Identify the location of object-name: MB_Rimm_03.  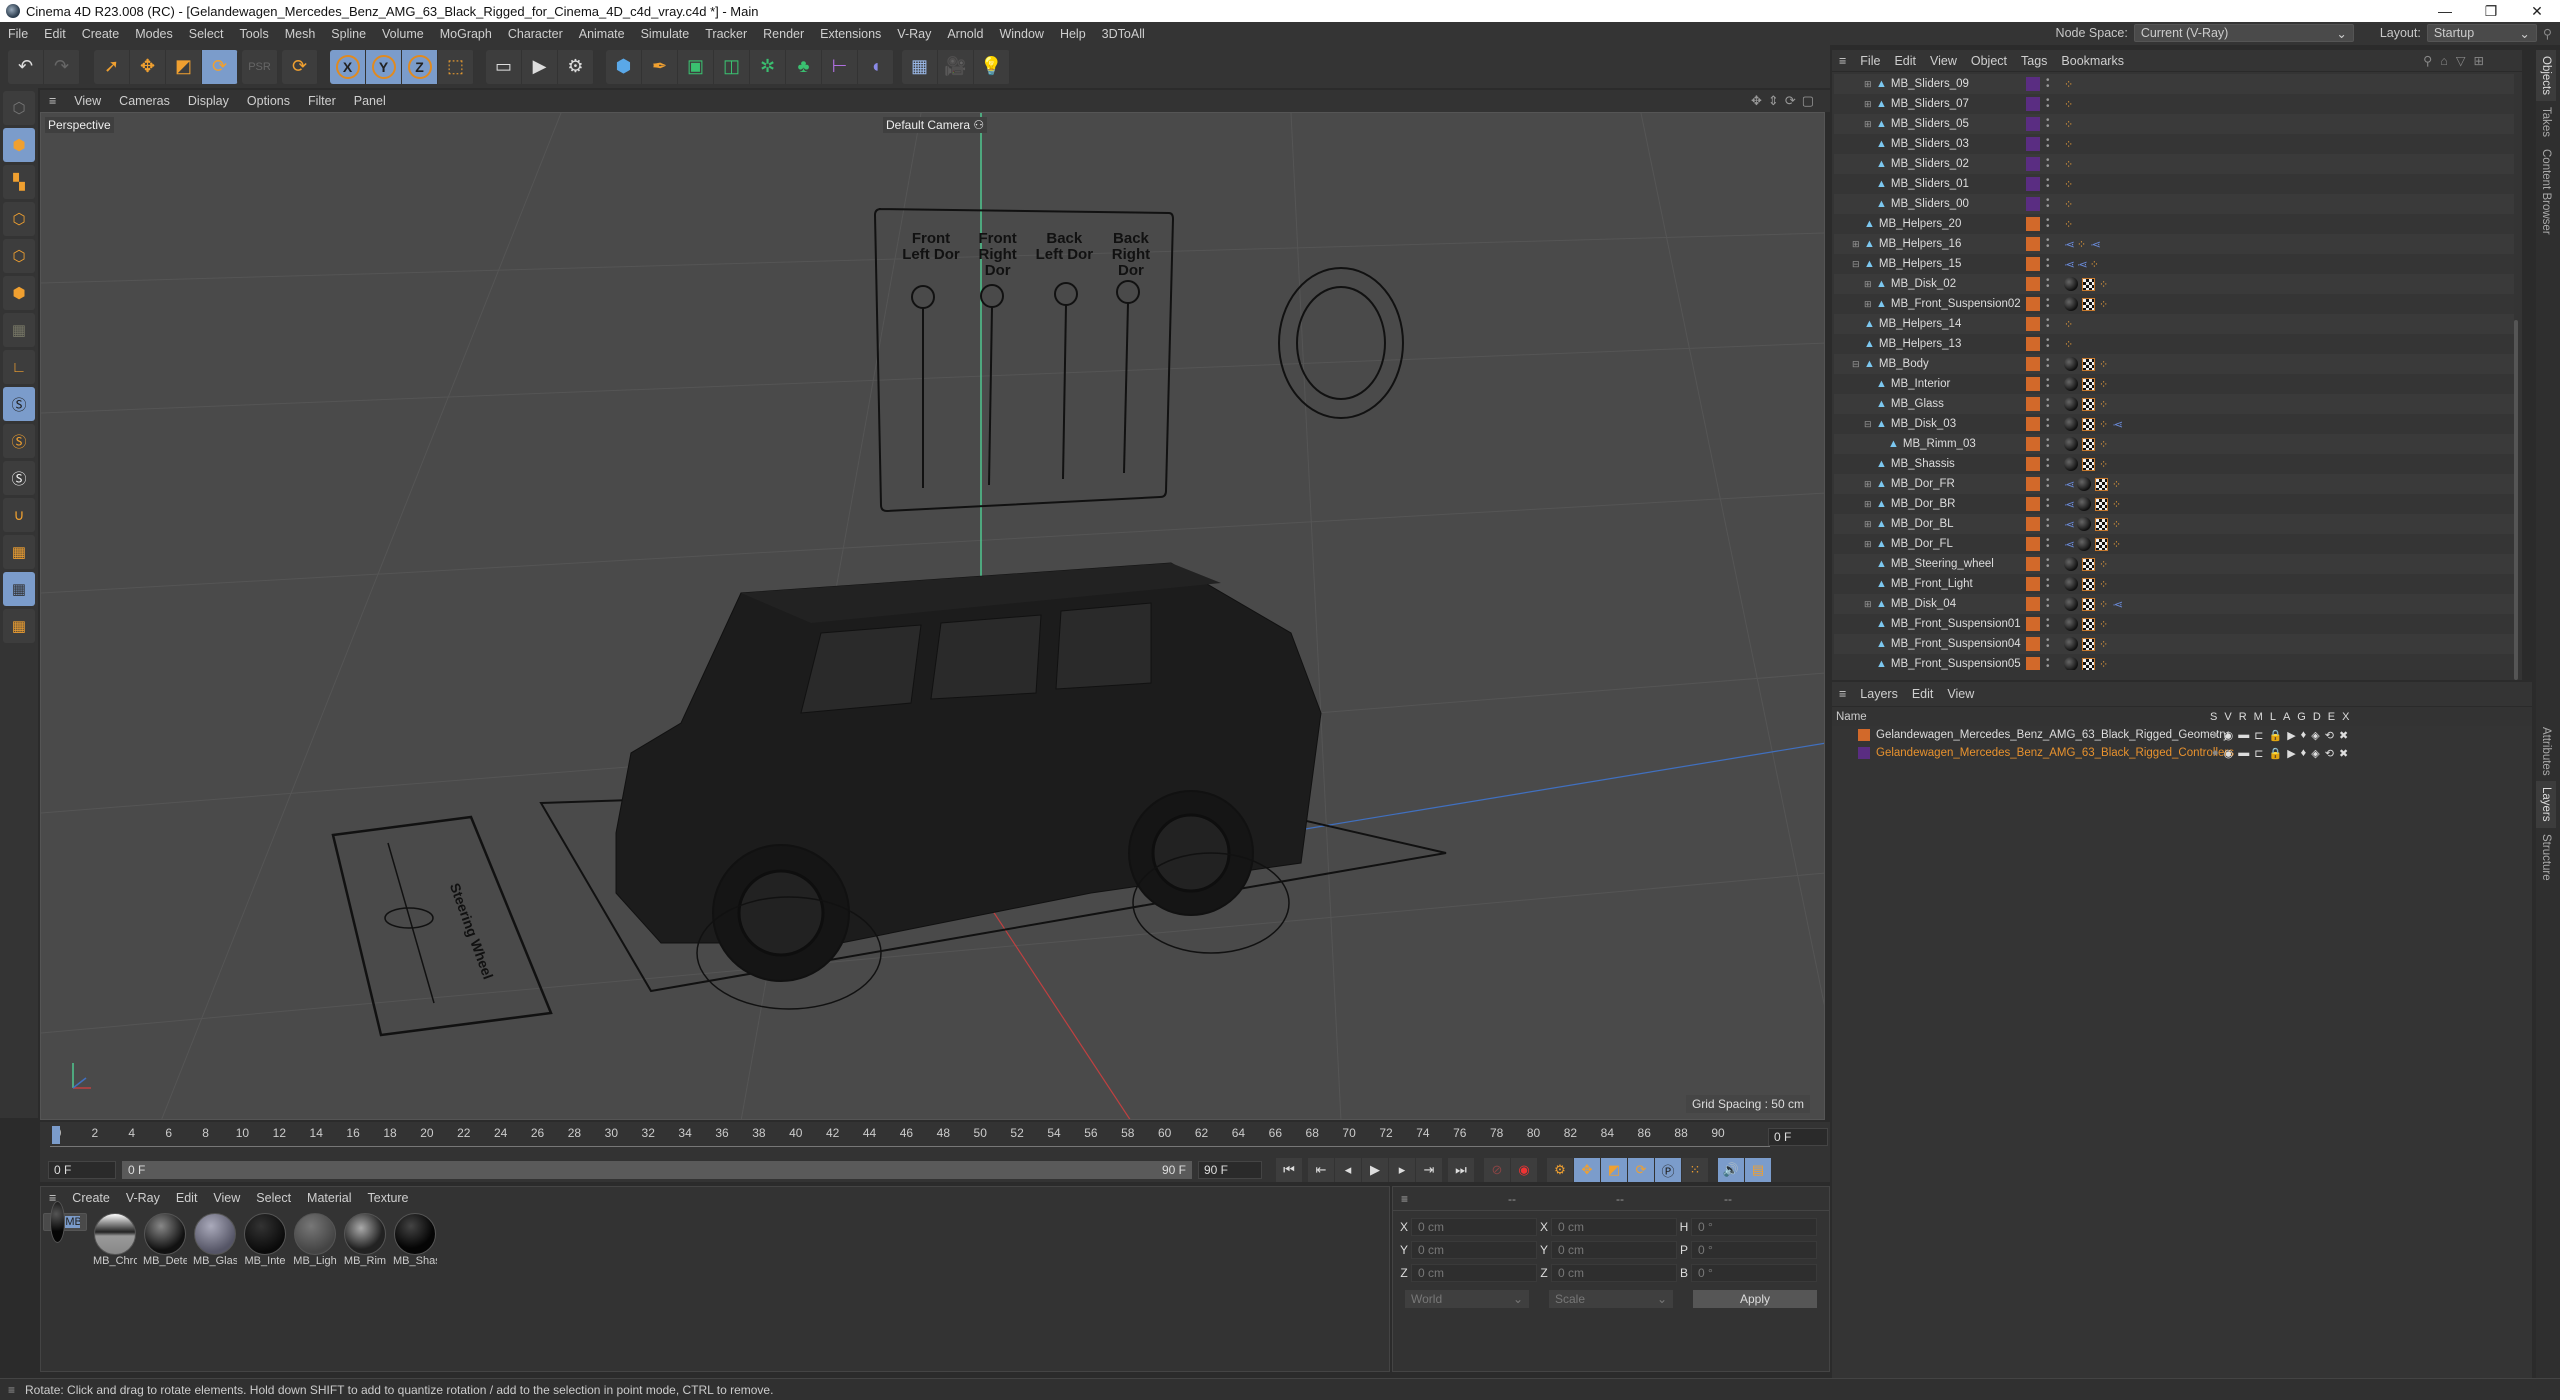
(1939, 444).